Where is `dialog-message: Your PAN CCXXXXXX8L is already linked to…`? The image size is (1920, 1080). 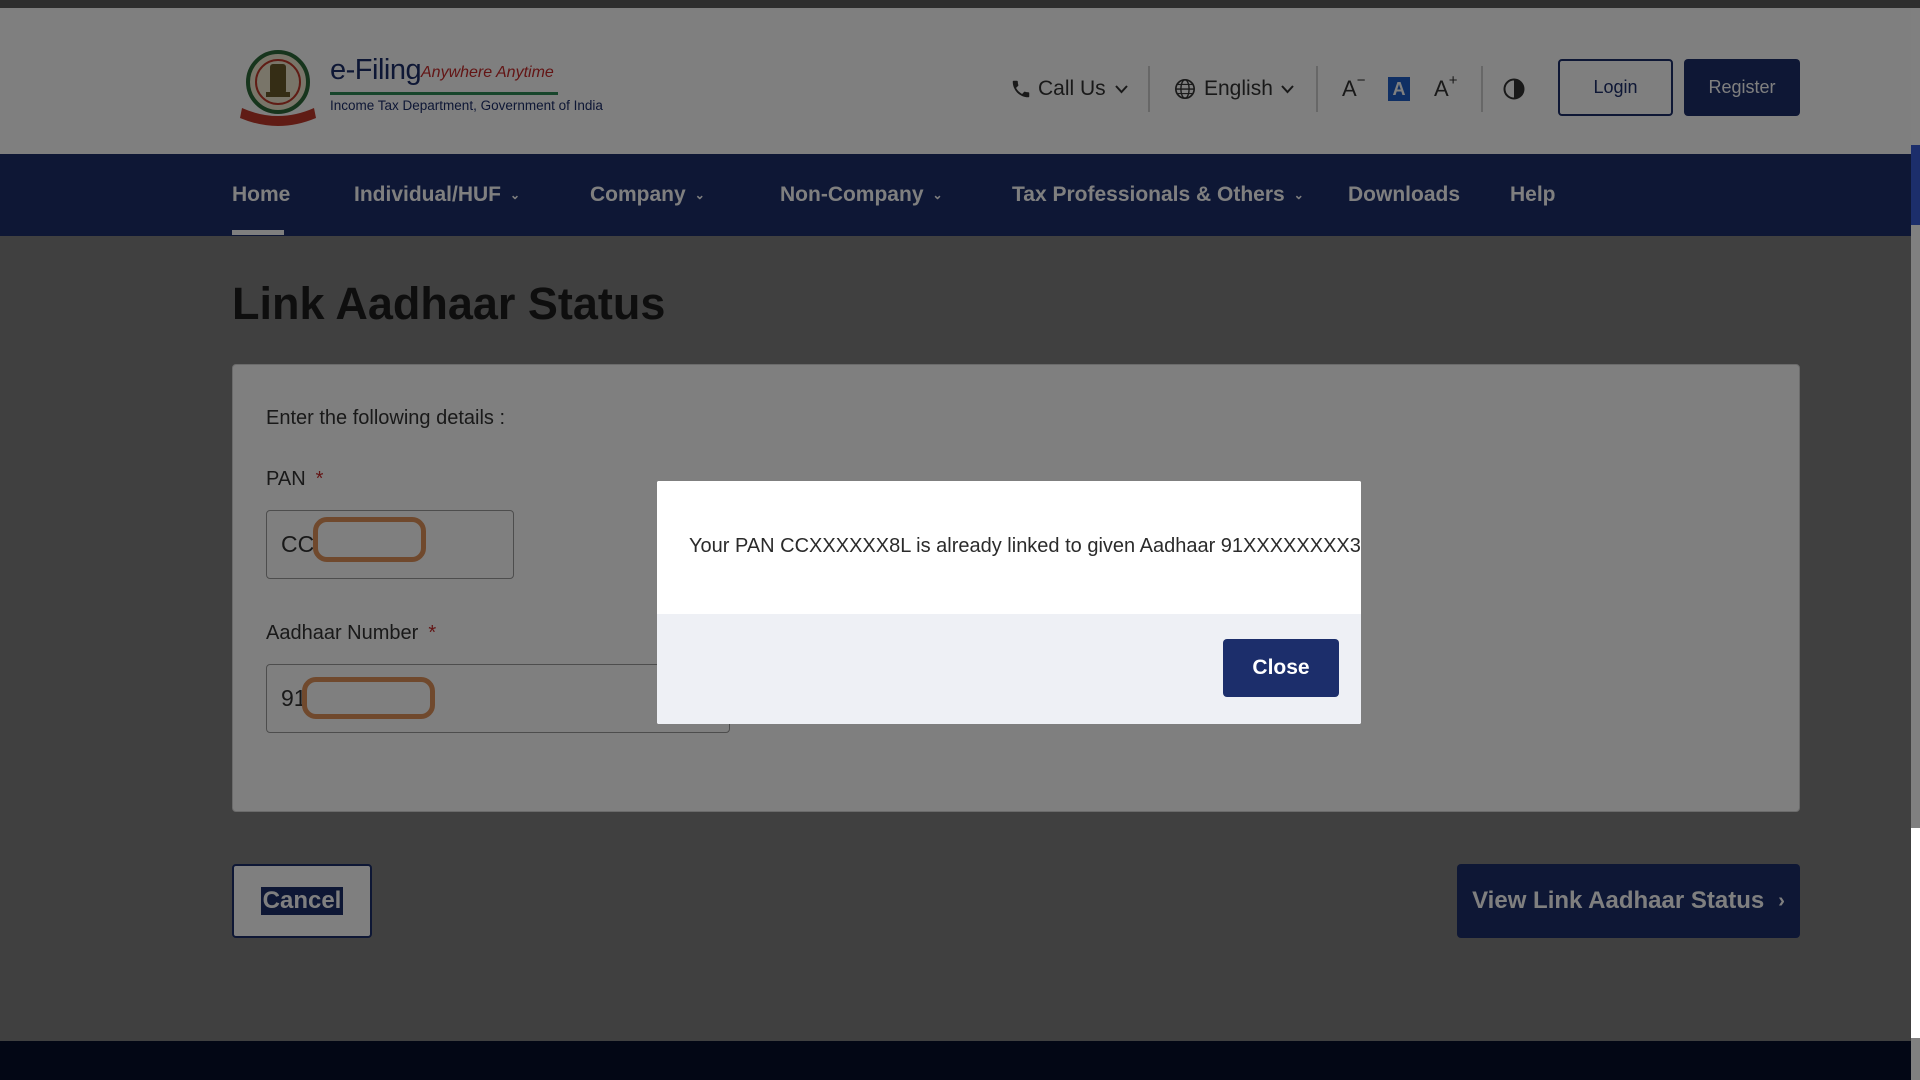 dialog-message: Your PAN CCXXXXXX8L is already linked to… is located at coordinates (1025, 546).